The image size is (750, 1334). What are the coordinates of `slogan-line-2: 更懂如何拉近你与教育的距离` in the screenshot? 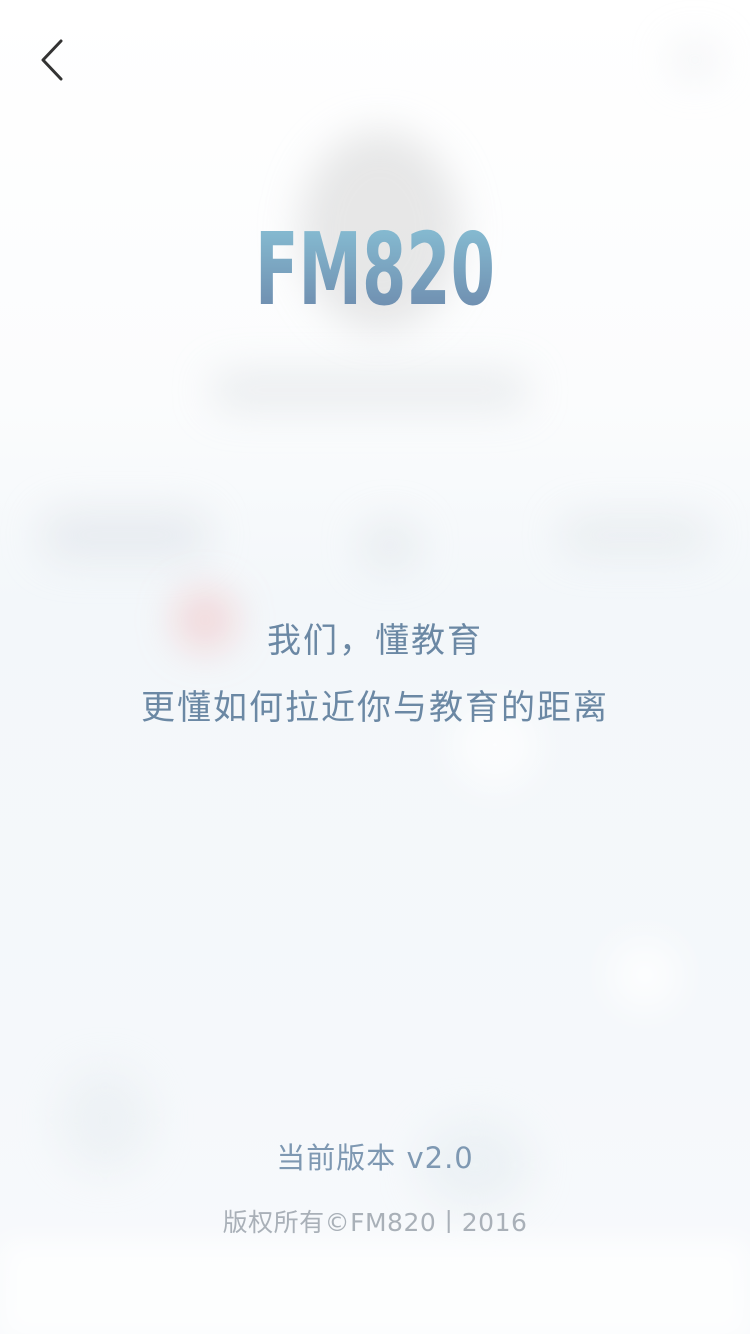 It's located at (375, 708).